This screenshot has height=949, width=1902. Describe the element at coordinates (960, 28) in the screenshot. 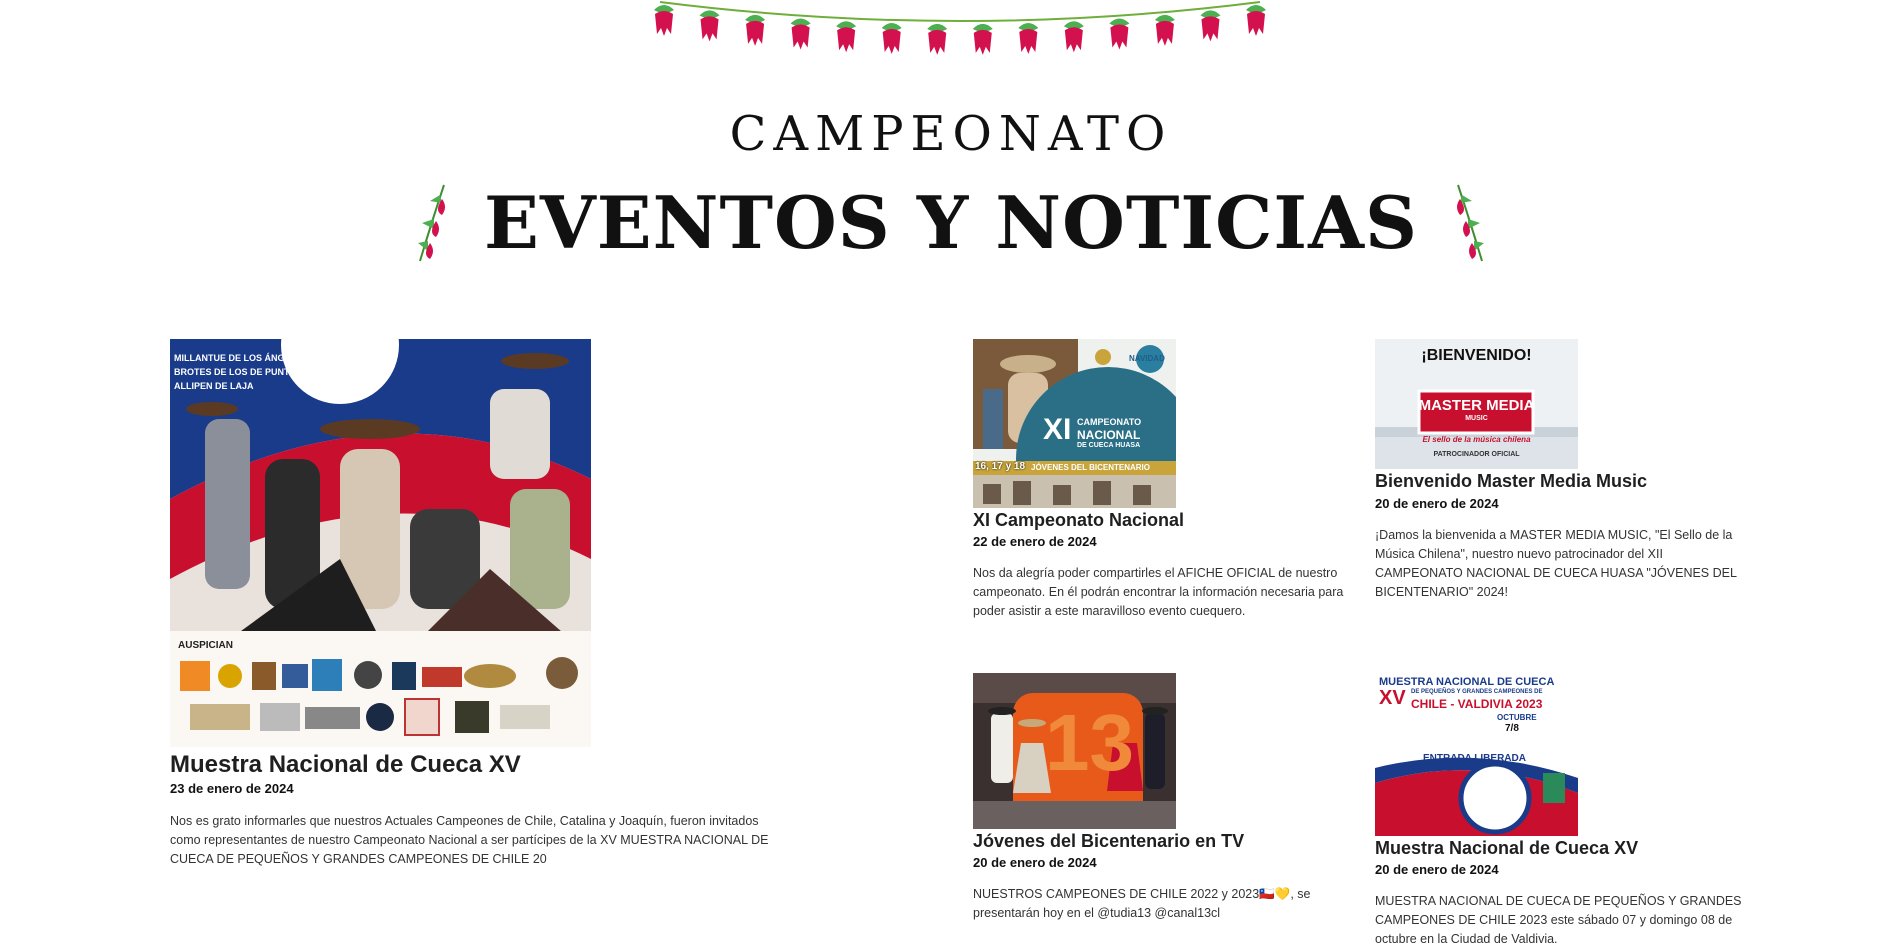

I see `copihue-garland-decoration` at that location.